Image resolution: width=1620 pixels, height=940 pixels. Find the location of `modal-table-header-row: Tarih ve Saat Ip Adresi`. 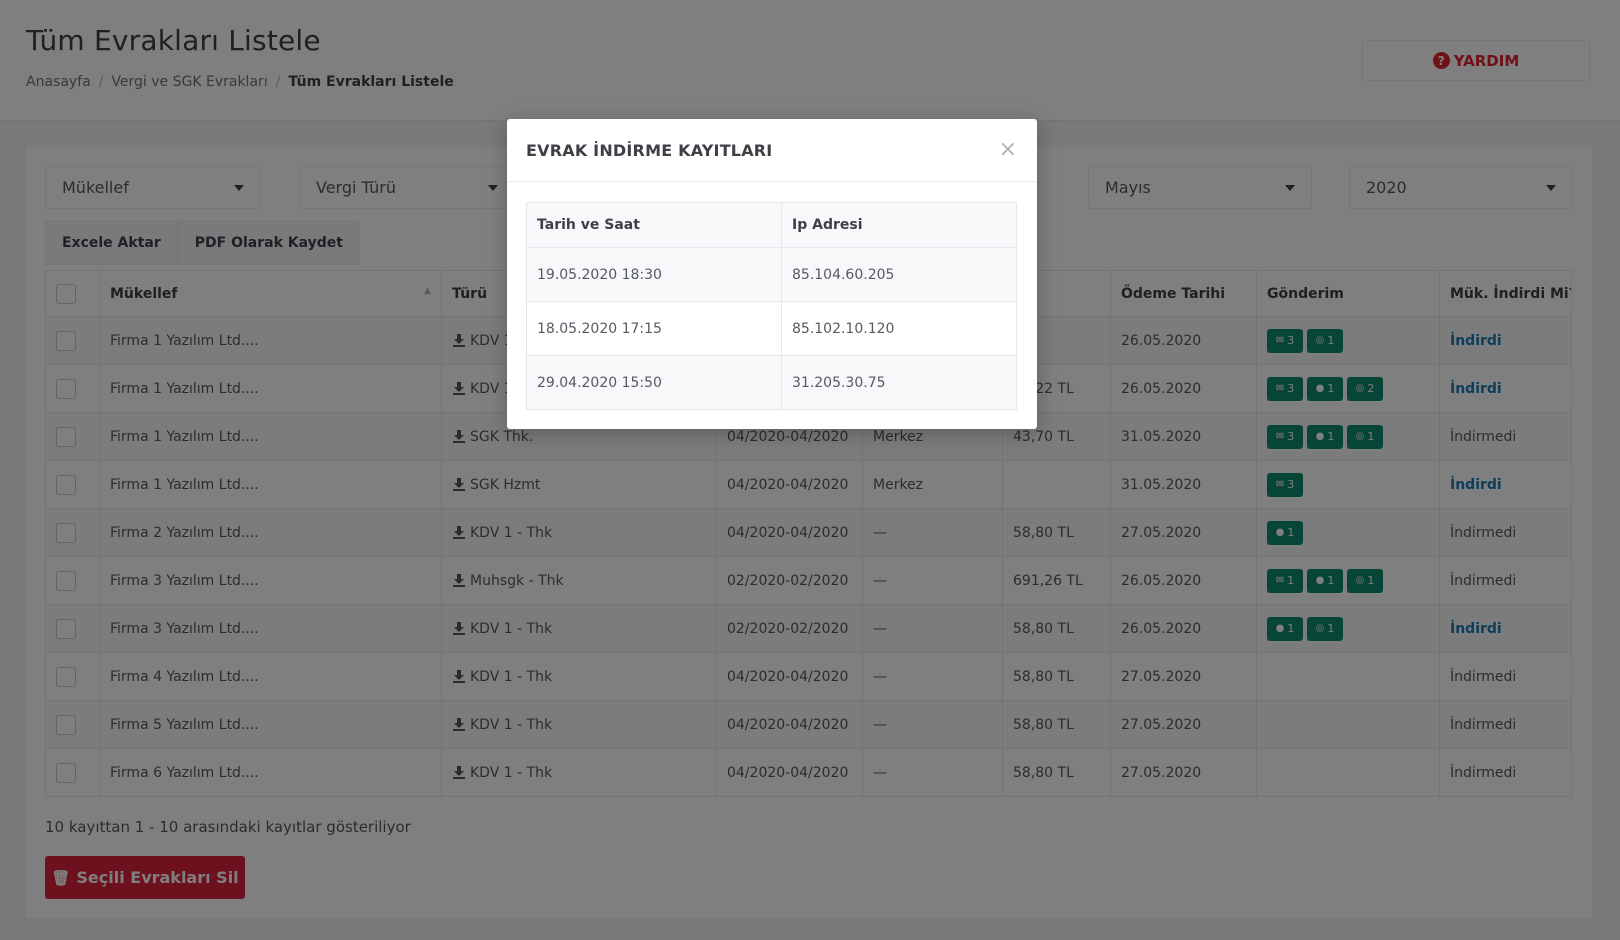

modal-table-header-row: Tarih ve Saat Ip Adresi is located at coordinates (771, 225).